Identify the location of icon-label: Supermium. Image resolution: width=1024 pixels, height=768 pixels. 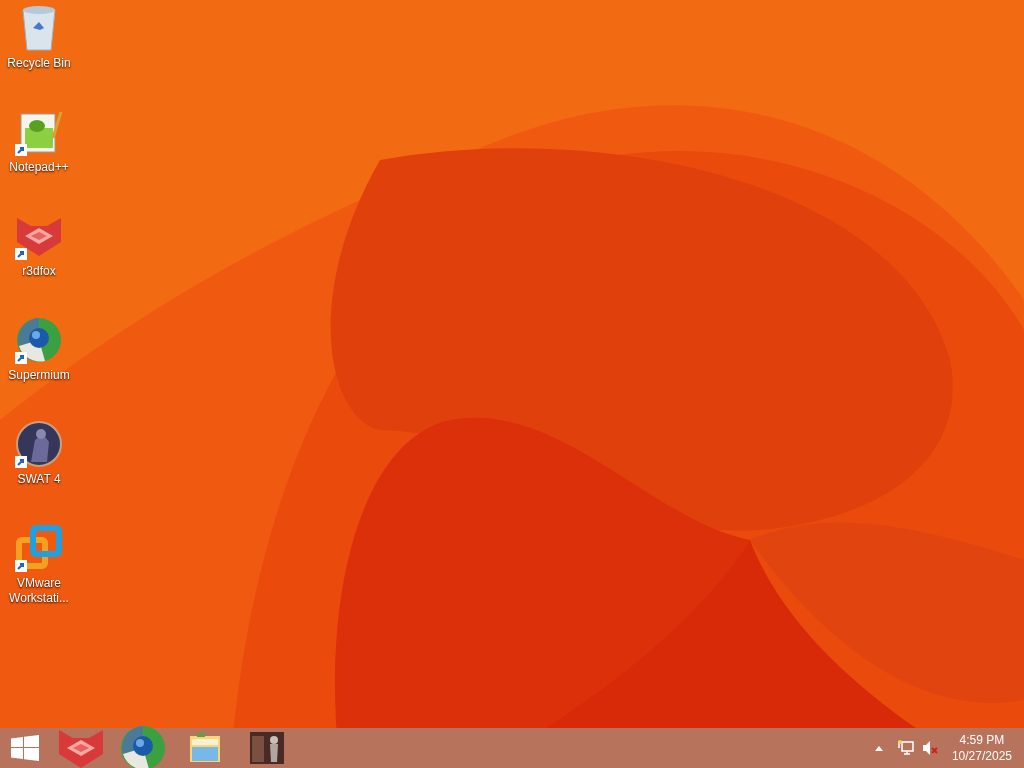
(39, 375).